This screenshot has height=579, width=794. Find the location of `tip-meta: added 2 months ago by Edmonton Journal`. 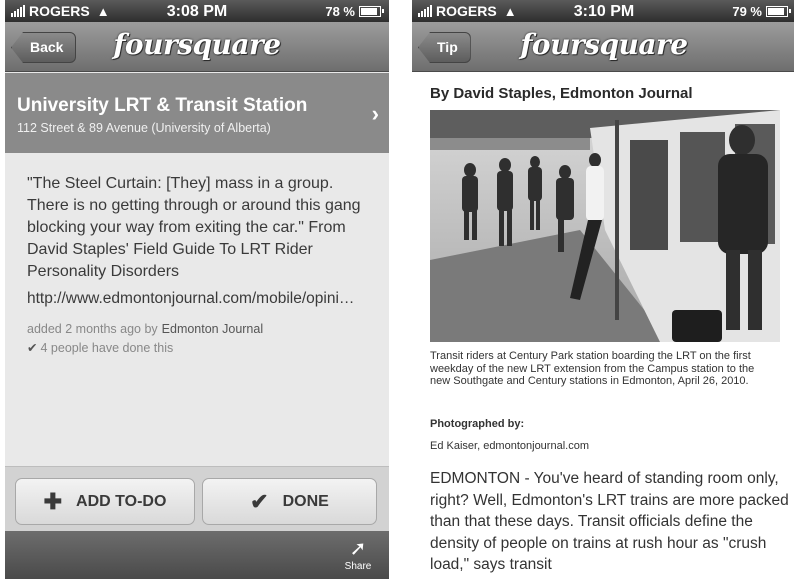

tip-meta: added 2 months ago by Edmonton Journal is located at coordinates (145, 329).